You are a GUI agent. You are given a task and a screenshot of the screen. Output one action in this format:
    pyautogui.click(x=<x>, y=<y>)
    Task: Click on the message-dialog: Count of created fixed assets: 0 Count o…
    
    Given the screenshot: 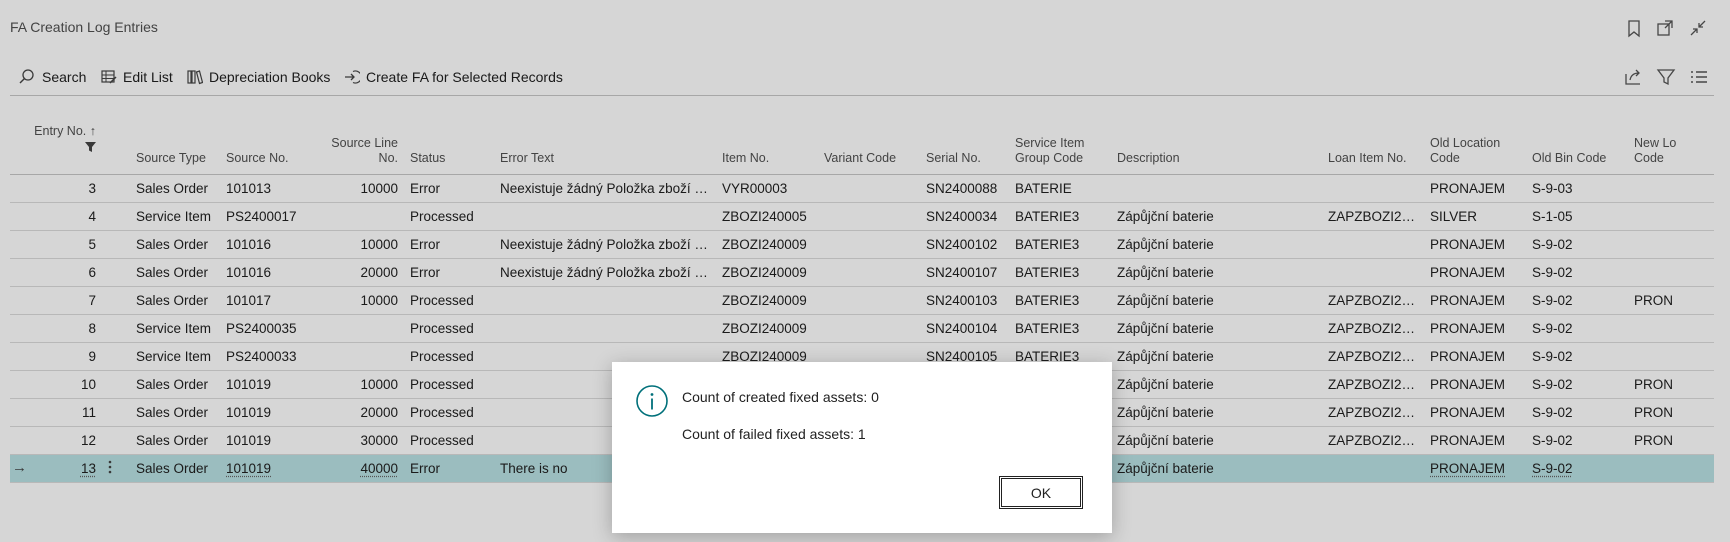 What is the action you would take?
    pyautogui.click(x=862, y=447)
    